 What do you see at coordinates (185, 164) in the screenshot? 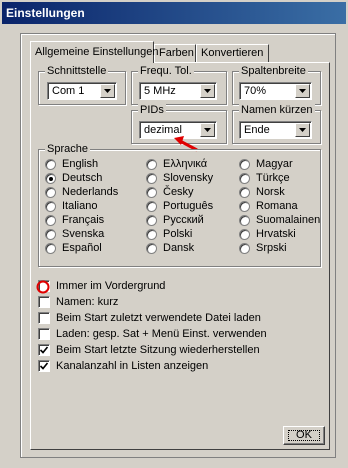
I see `radio-label: Ελληνικά` at bounding box center [185, 164].